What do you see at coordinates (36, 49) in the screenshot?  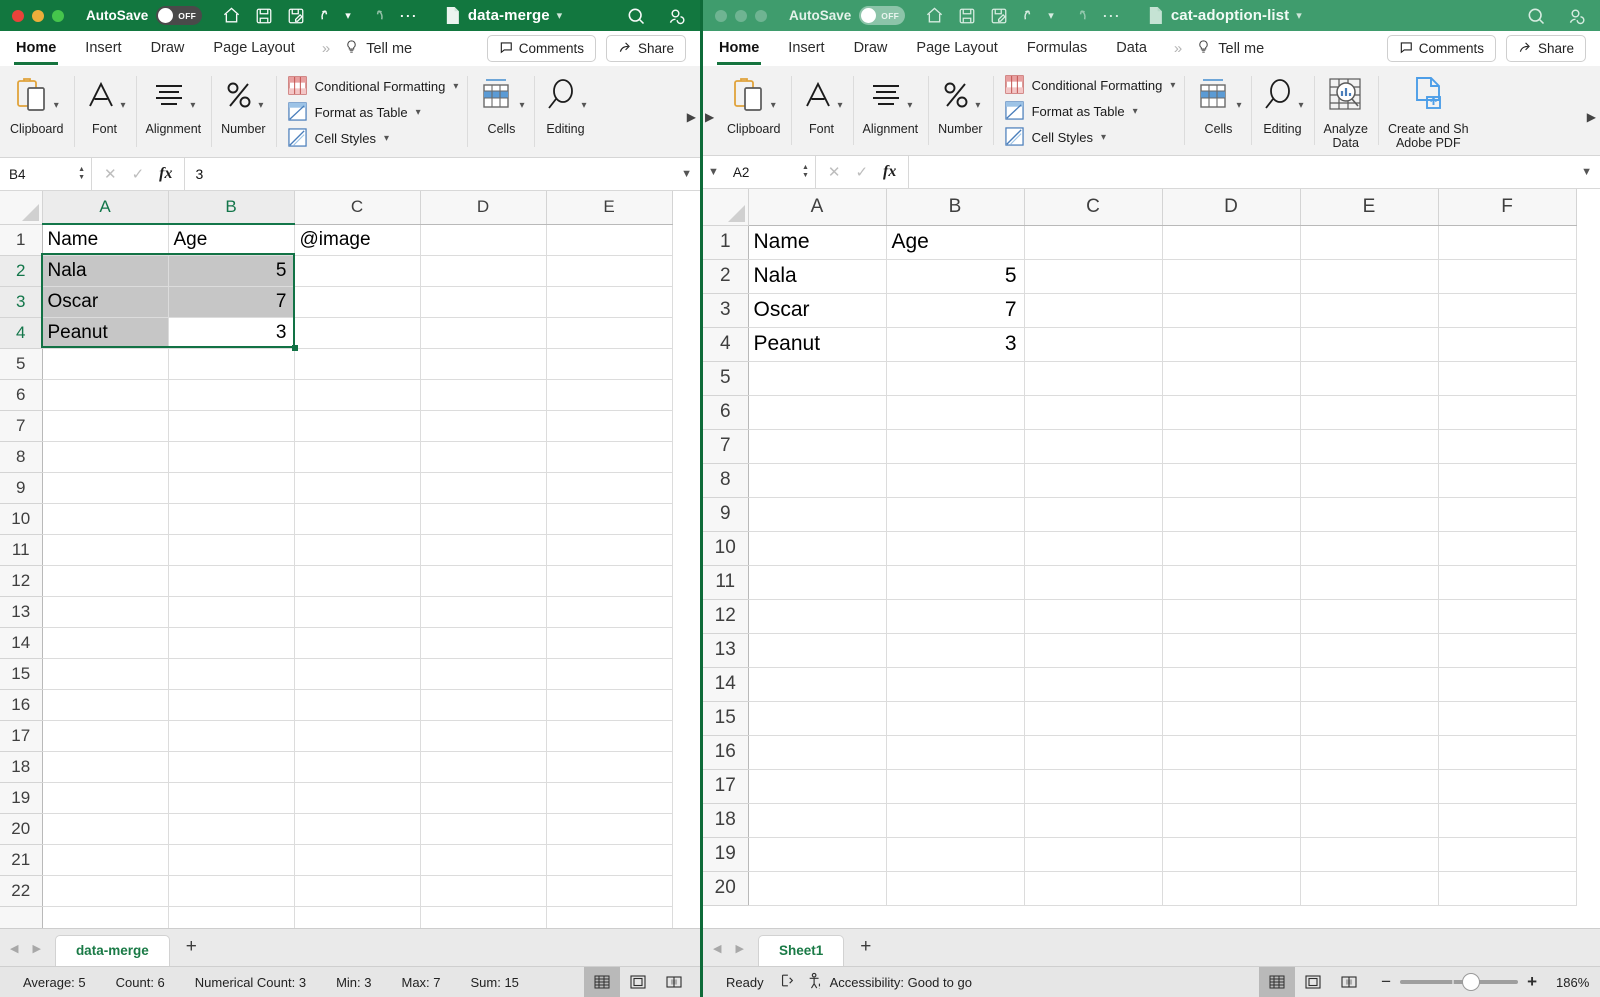 I see `tab-home: Home` at bounding box center [36, 49].